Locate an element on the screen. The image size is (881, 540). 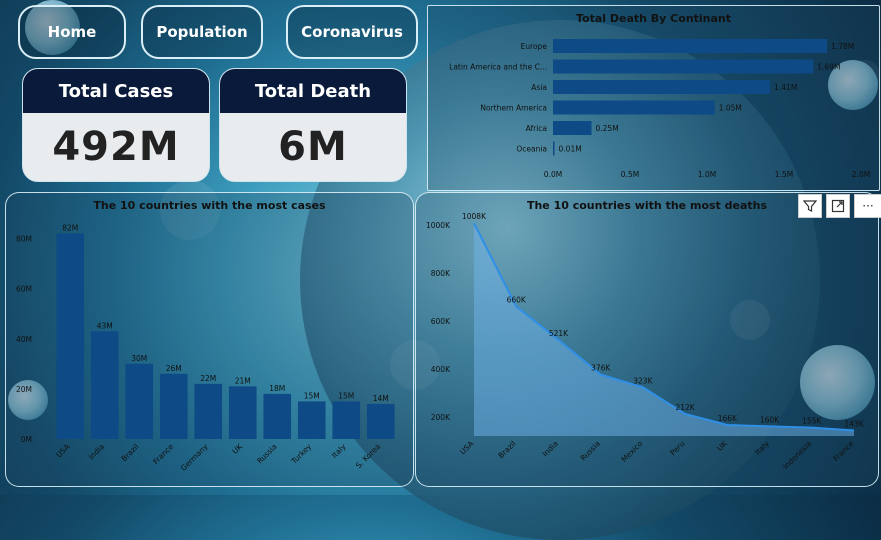
data-label: 43M is located at coordinates (105, 325).